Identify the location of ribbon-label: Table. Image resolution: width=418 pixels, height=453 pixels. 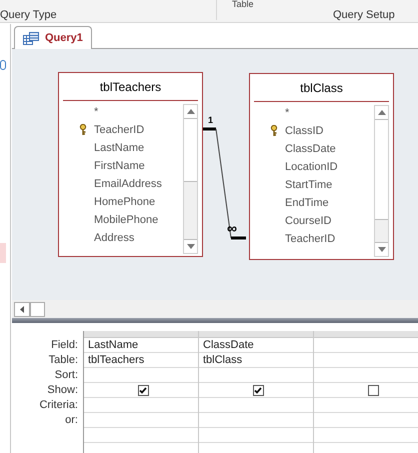
(243, 4).